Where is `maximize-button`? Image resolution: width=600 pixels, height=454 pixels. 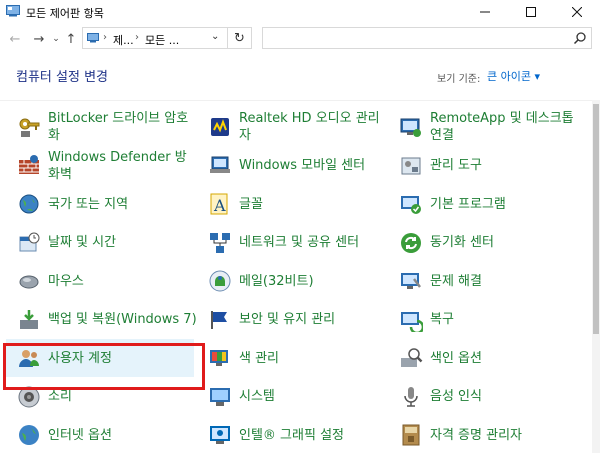 maximize-button is located at coordinates (531, 12).